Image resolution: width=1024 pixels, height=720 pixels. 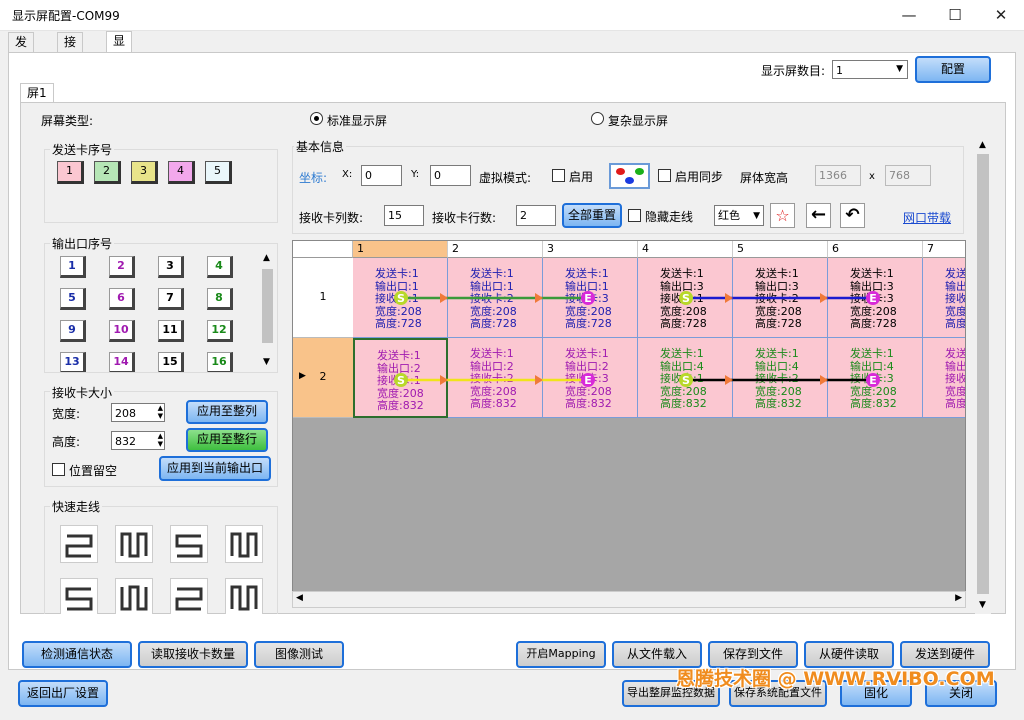 I want to click on hide-route-label: 隐藏走线, so click(x=669, y=217).